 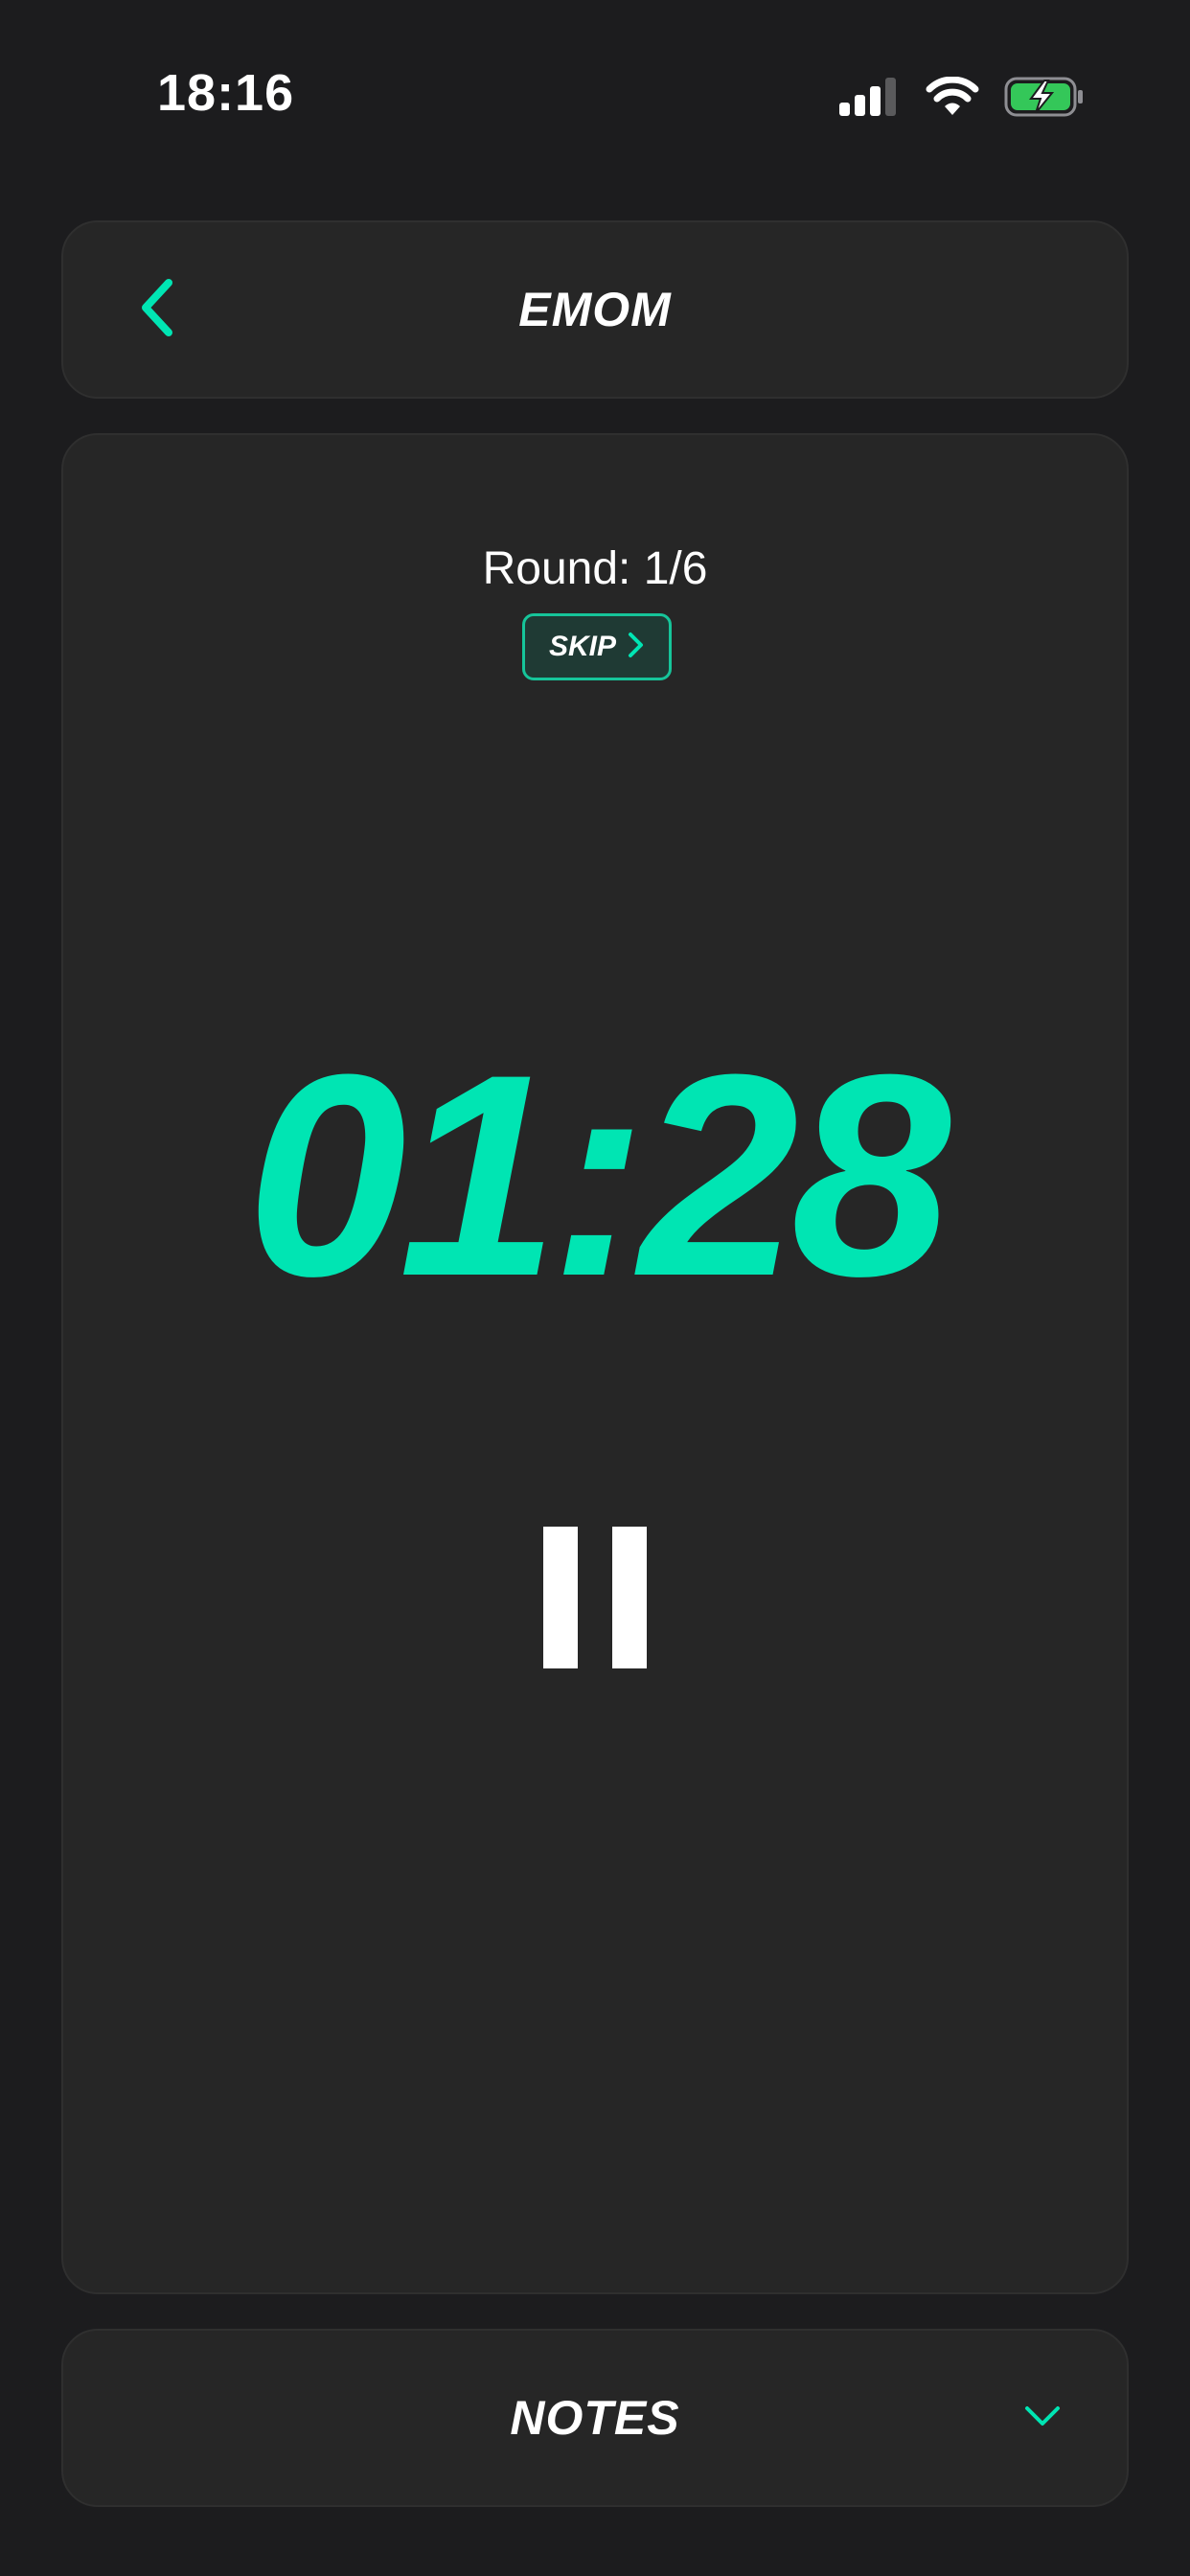 I want to click on header-card: EMOM, so click(x=595, y=309).